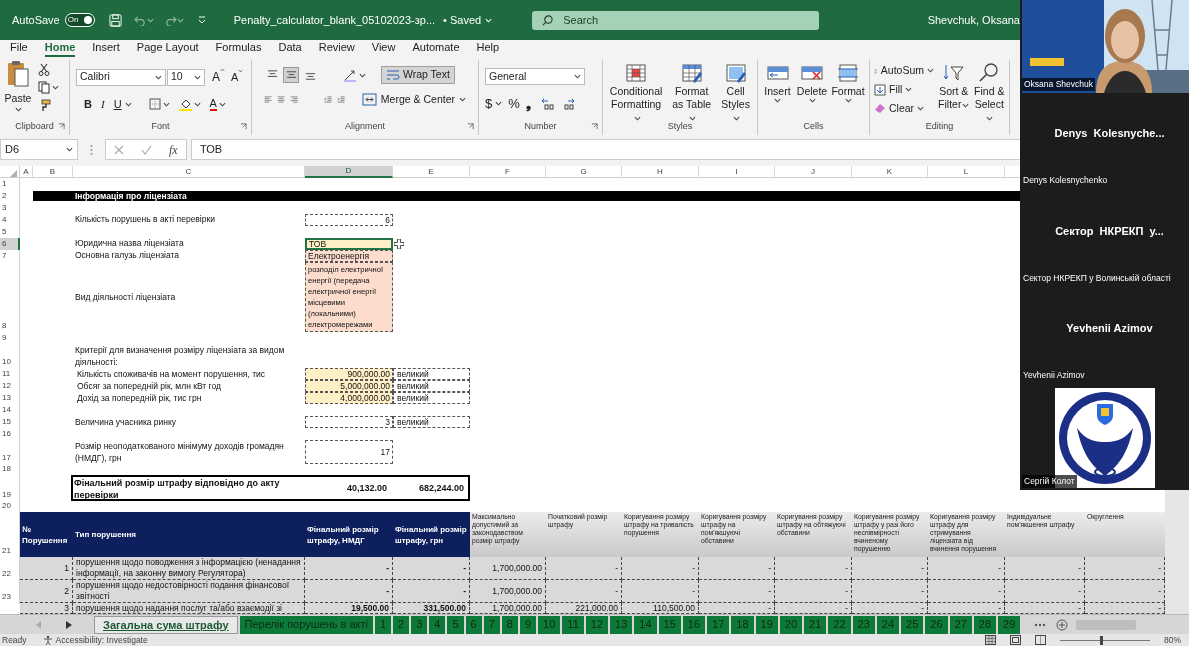  What do you see at coordinates (186, 77) in the screenshot?
I see `font-size-dropdown: 10` at bounding box center [186, 77].